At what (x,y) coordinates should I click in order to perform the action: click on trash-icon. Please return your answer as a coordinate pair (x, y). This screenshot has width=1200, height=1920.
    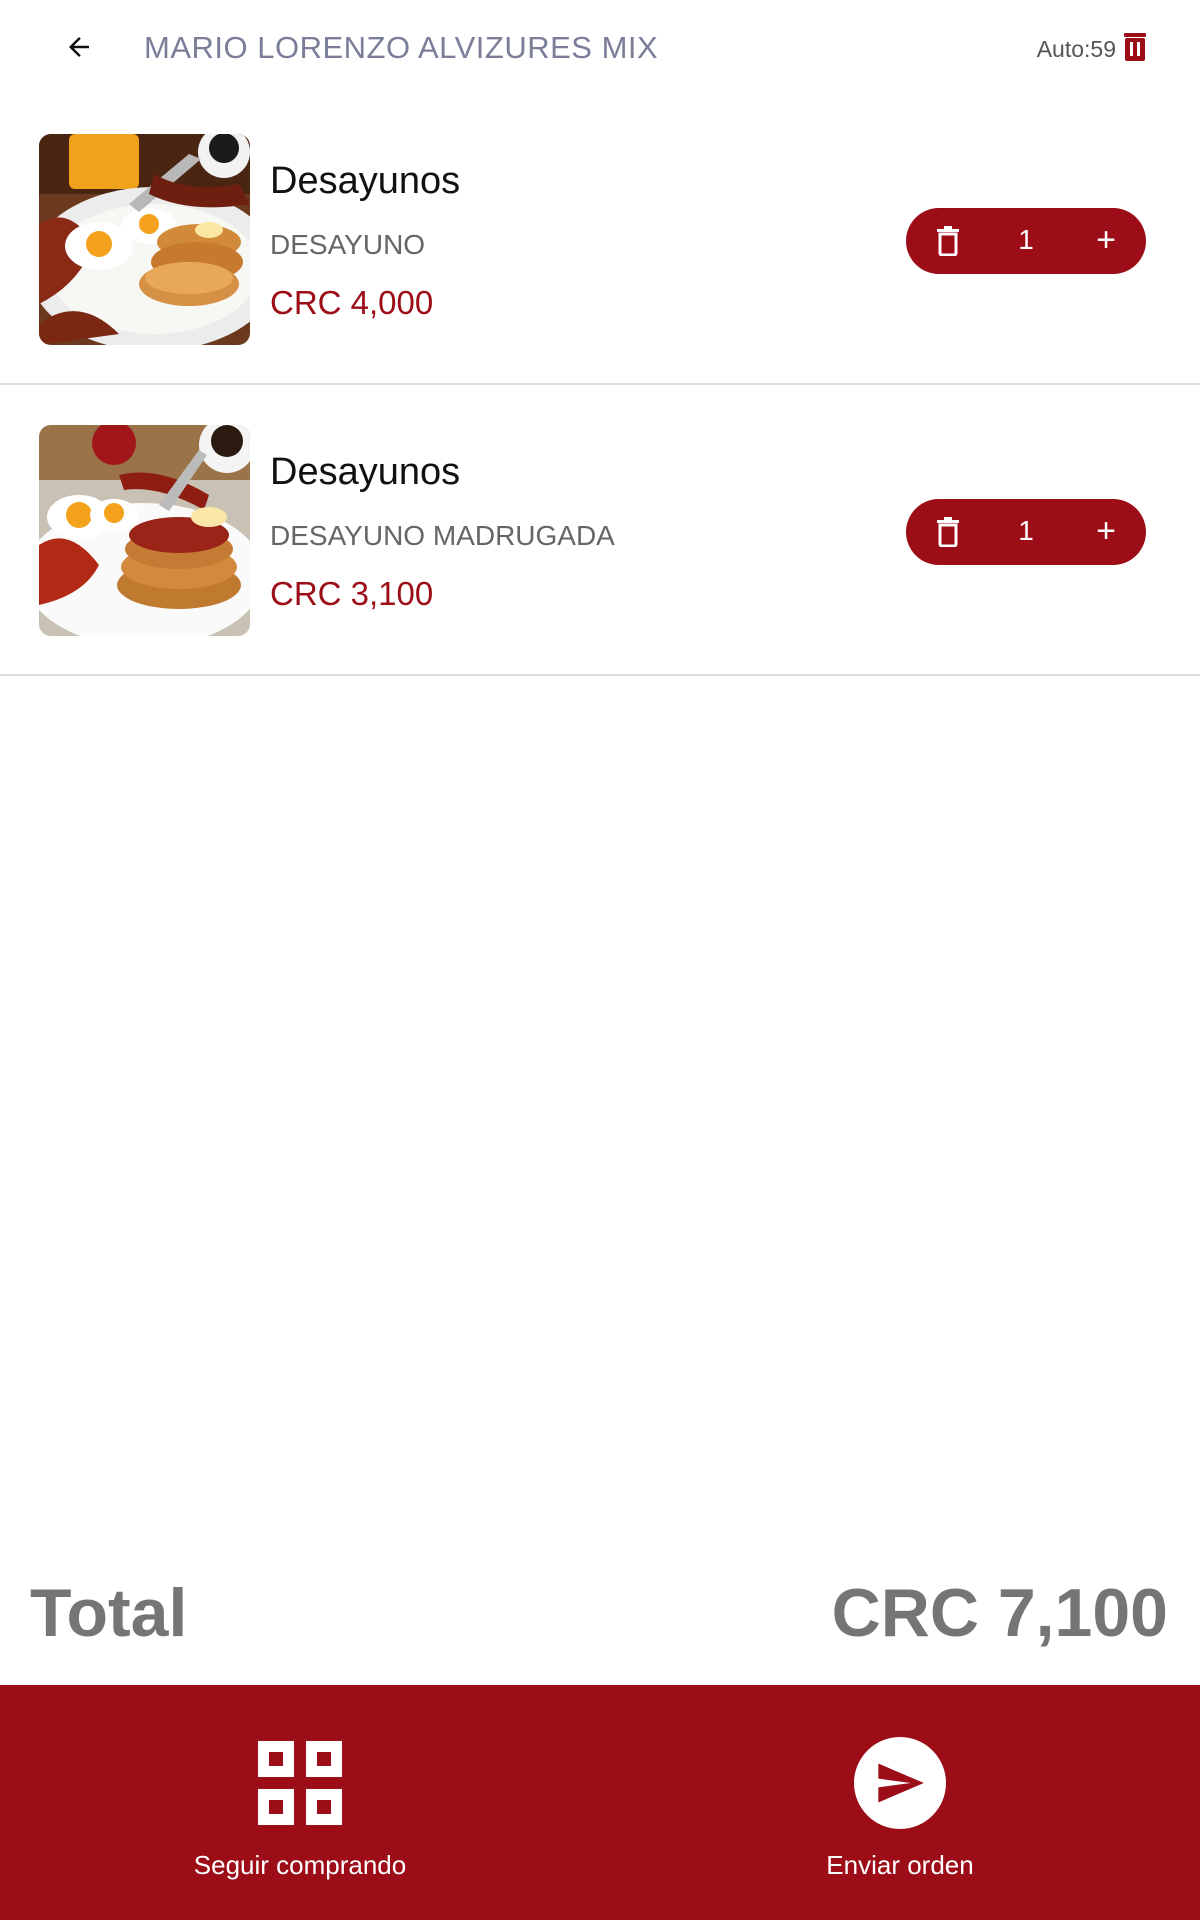
    Looking at the image, I should click on (1135, 45).